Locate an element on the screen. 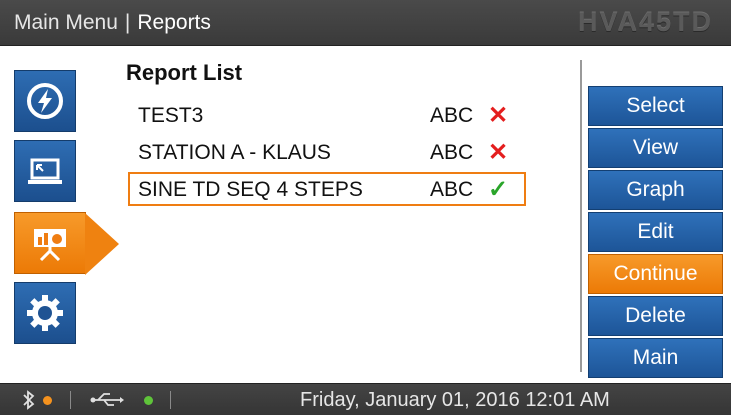  lightning-icon is located at coordinates (45, 101).